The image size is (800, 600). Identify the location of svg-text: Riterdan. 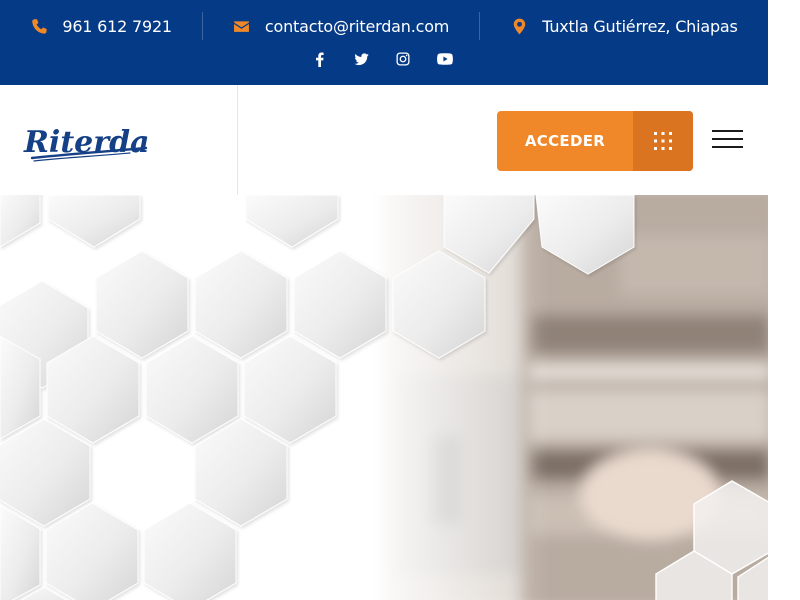
(86, 142).